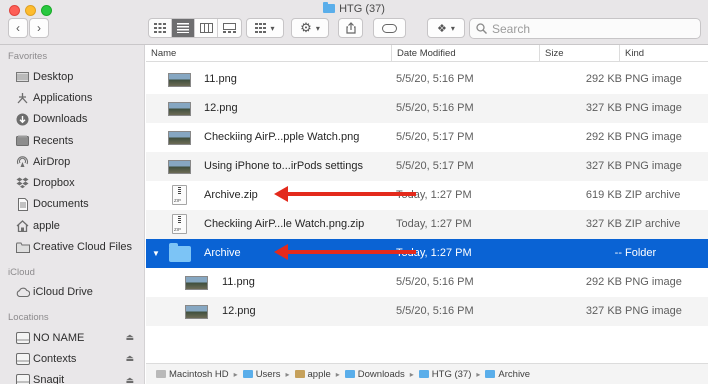 Image resolution: width=708 pixels, height=384 pixels. I want to click on sidebar-item-airdrop: AirDrop, so click(72, 161).